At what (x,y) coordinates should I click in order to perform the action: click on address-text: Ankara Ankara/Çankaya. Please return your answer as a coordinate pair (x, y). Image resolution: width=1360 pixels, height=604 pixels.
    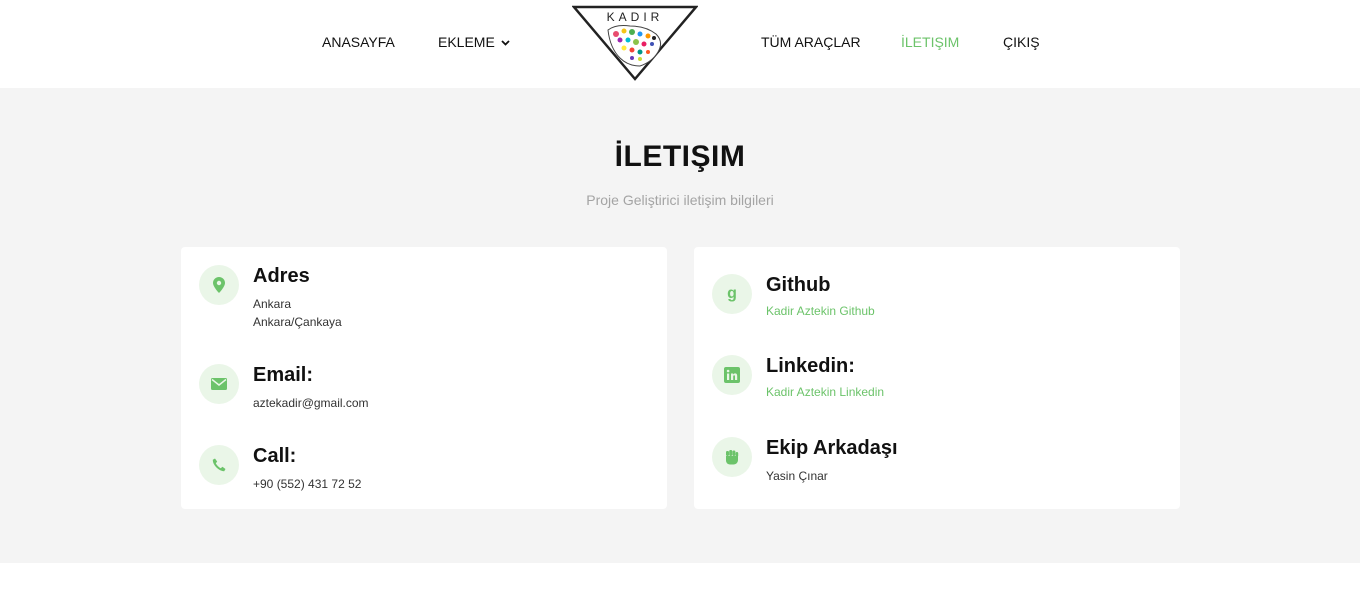
    Looking at the image, I should click on (297, 313).